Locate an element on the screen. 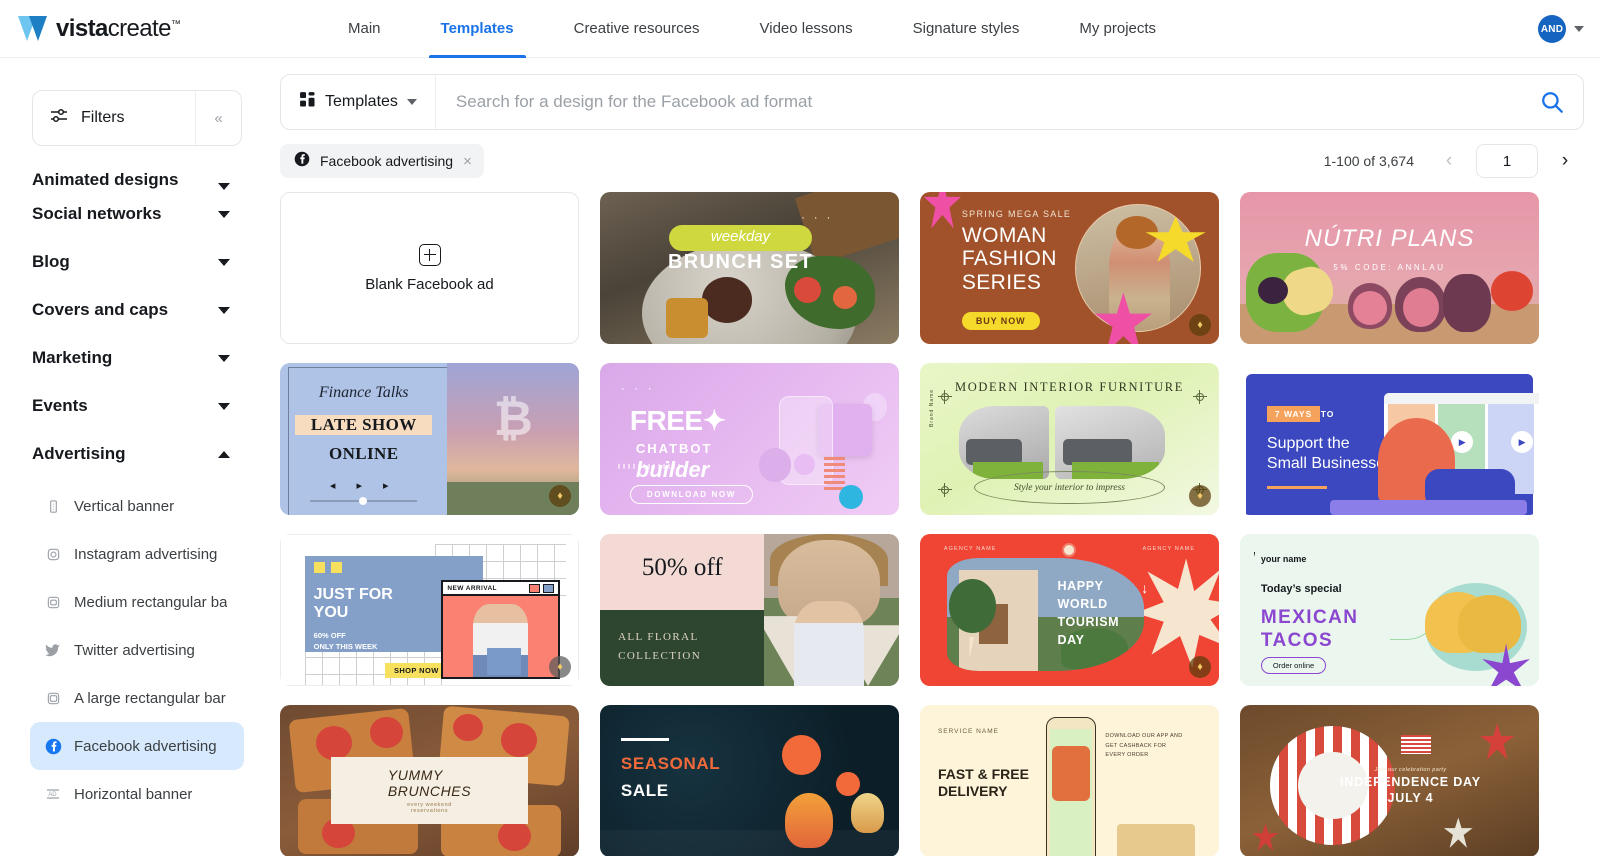 The width and height of the screenshot is (1600, 856). category-label: Covers and caps is located at coordinates (100, 309).